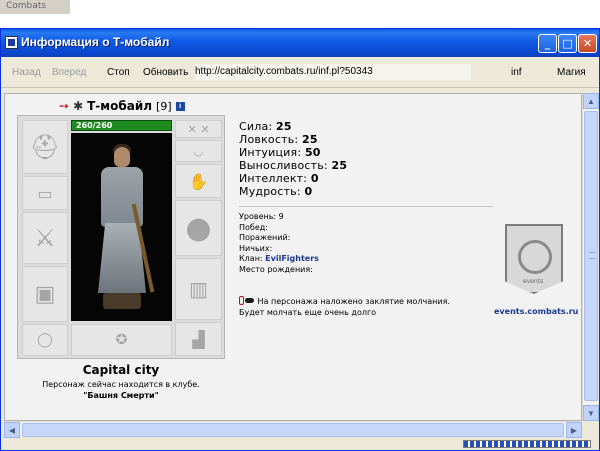 Image resolution: width=600 pixels, height=451 pixels. Describe the element at coordinates (587, 43) in the screenshot. I see `close-button: ✕` at that location.